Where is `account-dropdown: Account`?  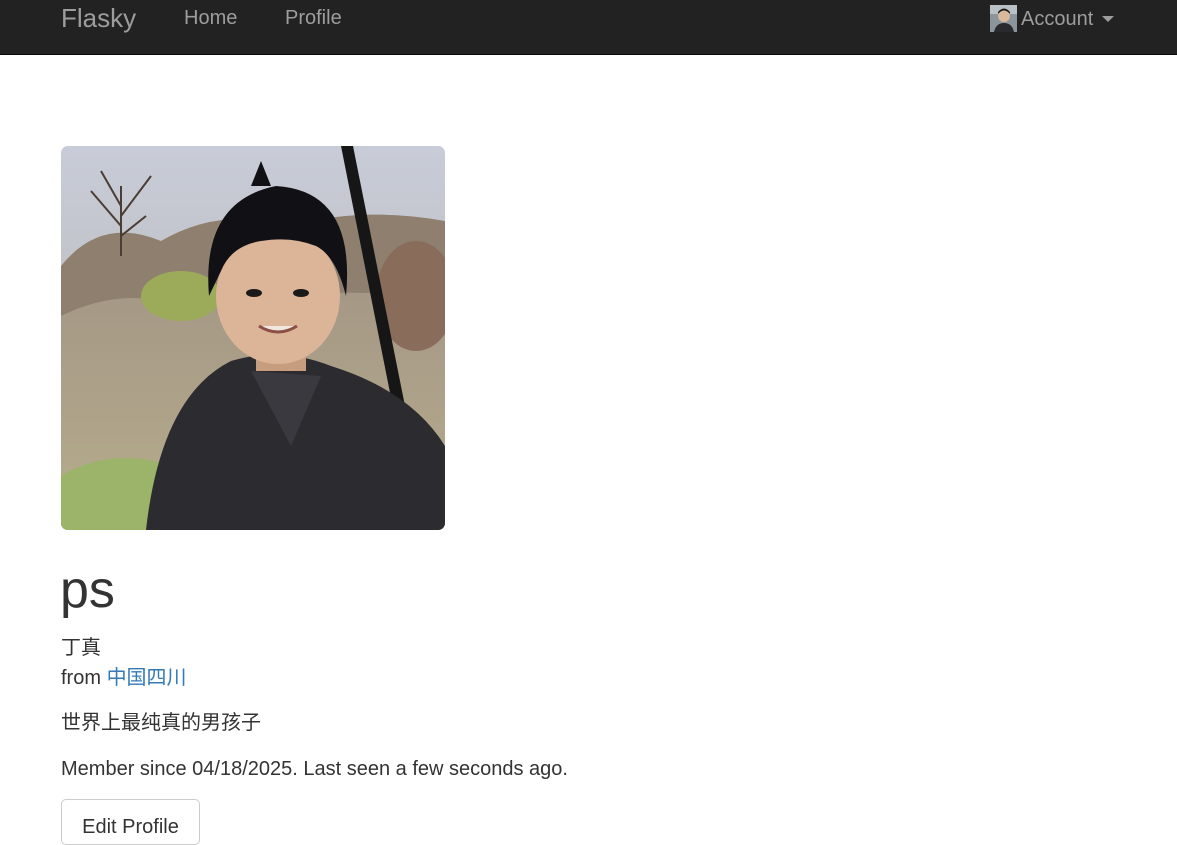 account-dropdown: Account is located at coordinates (1052, 18).